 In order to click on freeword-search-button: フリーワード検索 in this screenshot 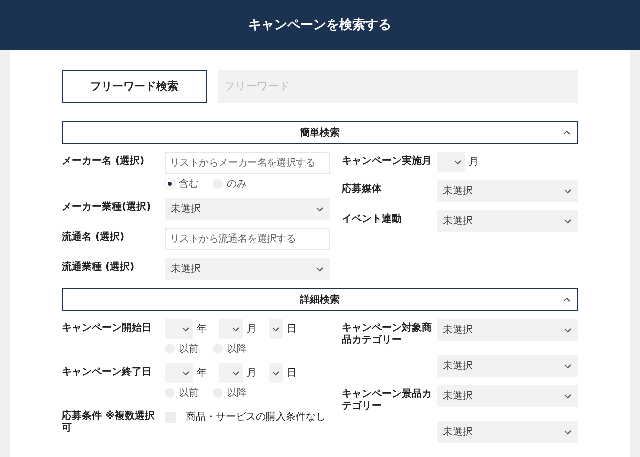, I will do `click(134, 86)`.